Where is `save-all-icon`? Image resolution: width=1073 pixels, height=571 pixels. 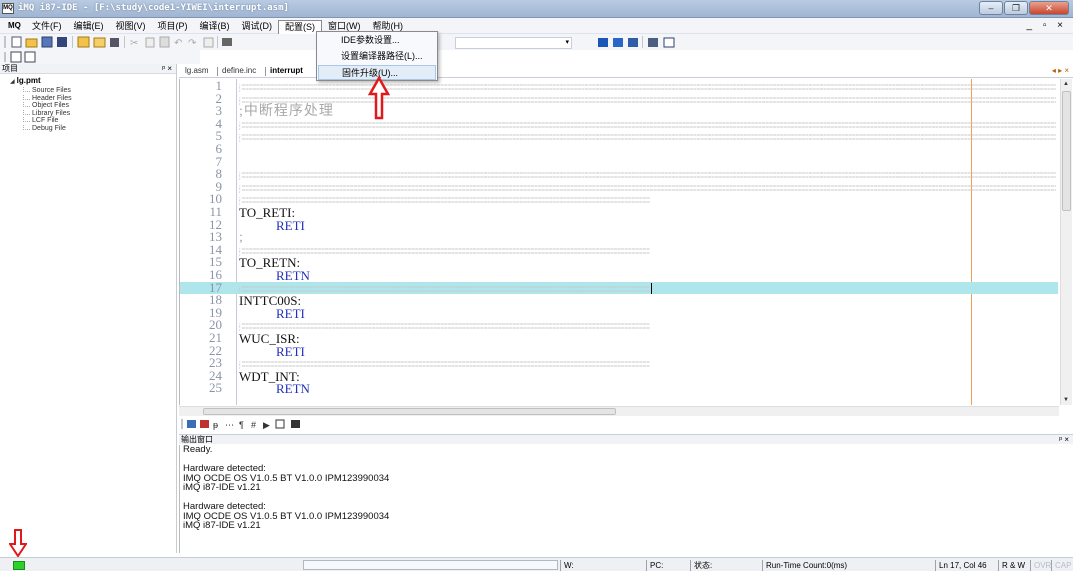
save-all-icon is located at coordinates (62, 42).